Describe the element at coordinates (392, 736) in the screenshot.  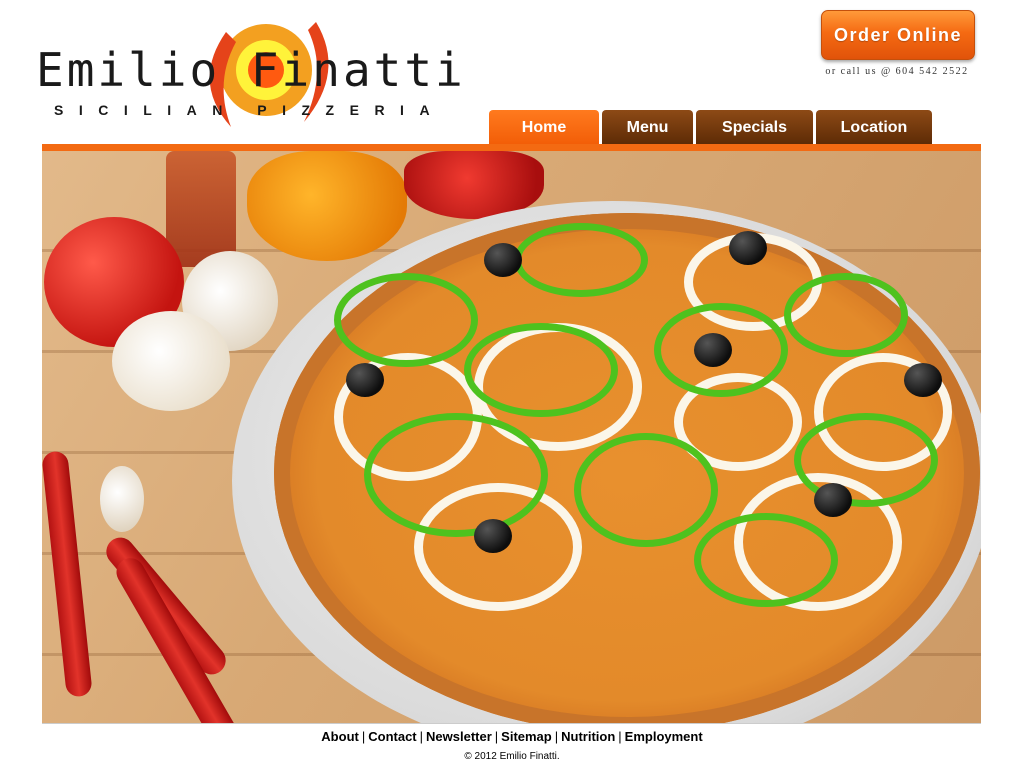
I see `footer-link-contact: Contact` at that location.